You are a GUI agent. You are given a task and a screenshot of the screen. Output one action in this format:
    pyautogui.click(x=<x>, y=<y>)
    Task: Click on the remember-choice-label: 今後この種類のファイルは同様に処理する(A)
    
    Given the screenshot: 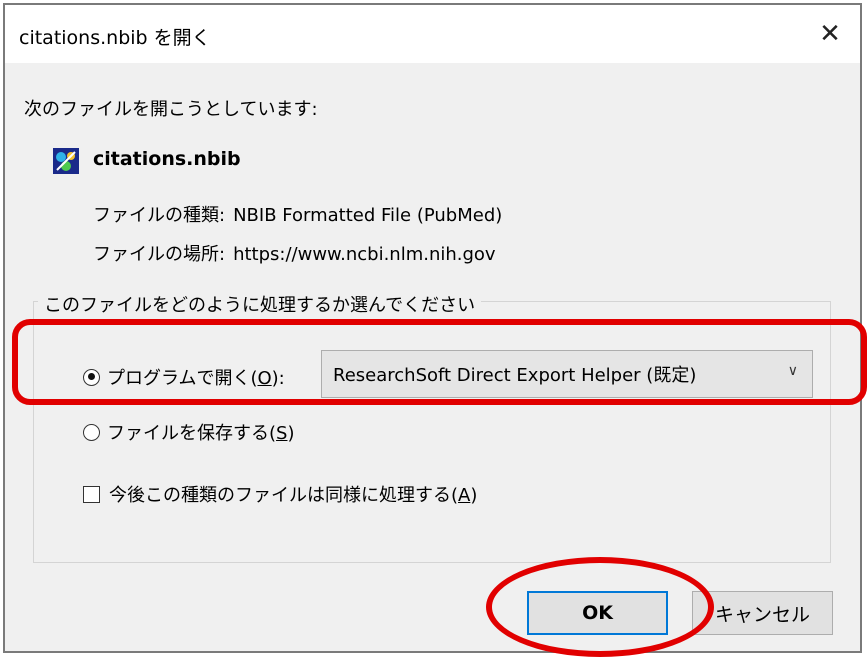 What is the action you would take?
    pyautogui.click(x=293, y=495)
    